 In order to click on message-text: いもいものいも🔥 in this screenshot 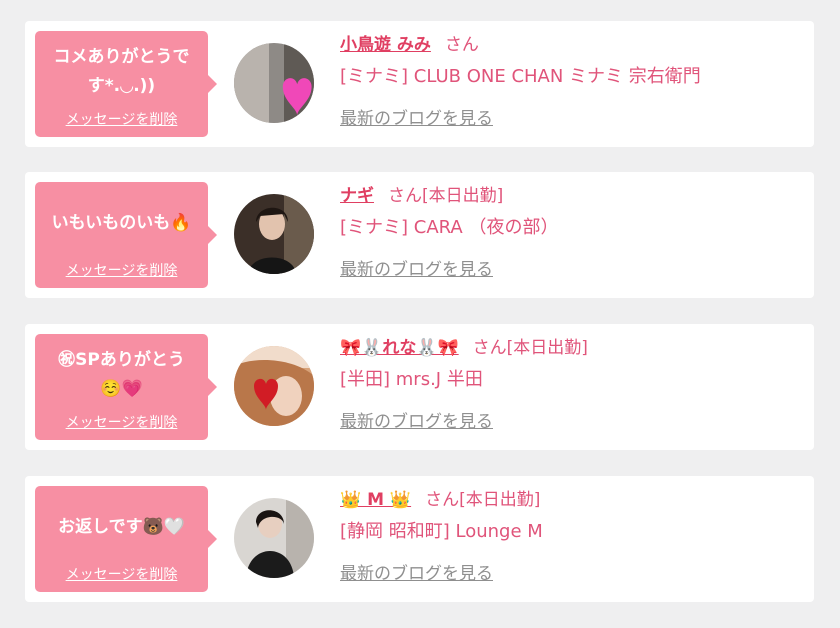, I will do `click(121, 222)`.